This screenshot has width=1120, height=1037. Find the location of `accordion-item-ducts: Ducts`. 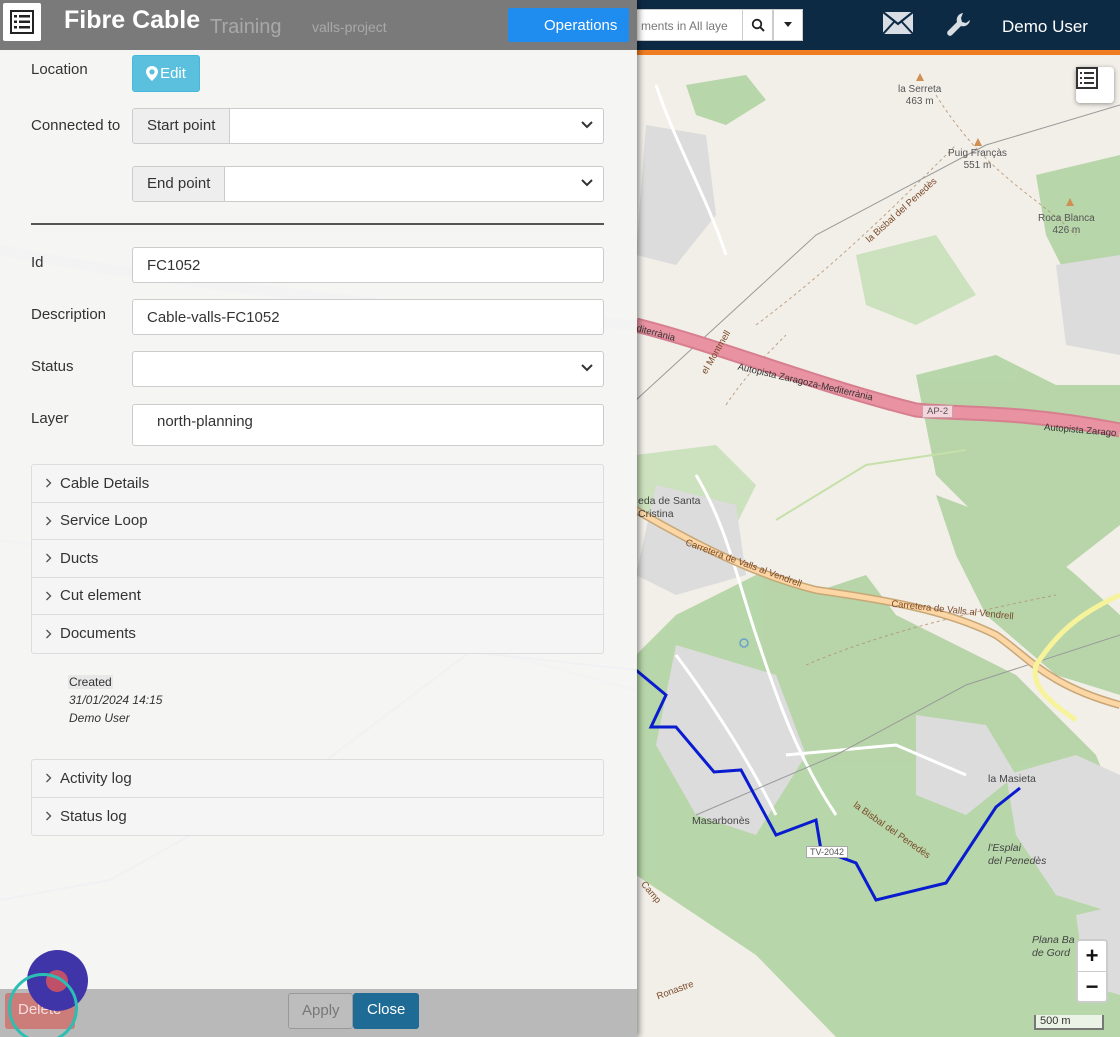

accordion-item-ducts: Ducts is located at coordinates (317, 559).